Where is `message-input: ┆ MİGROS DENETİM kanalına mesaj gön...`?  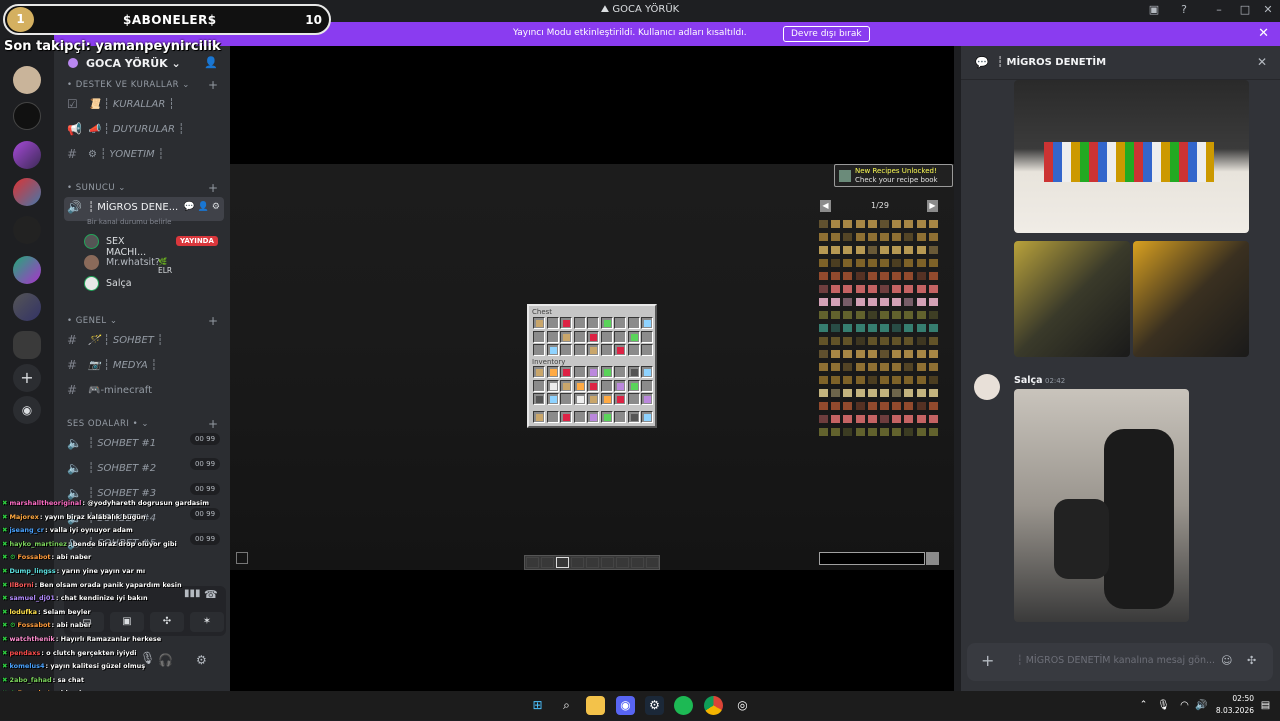 message-input: ┆ MİGROS DENETİM kanalına mesaj gön... is located at coordinates (1116, 660).